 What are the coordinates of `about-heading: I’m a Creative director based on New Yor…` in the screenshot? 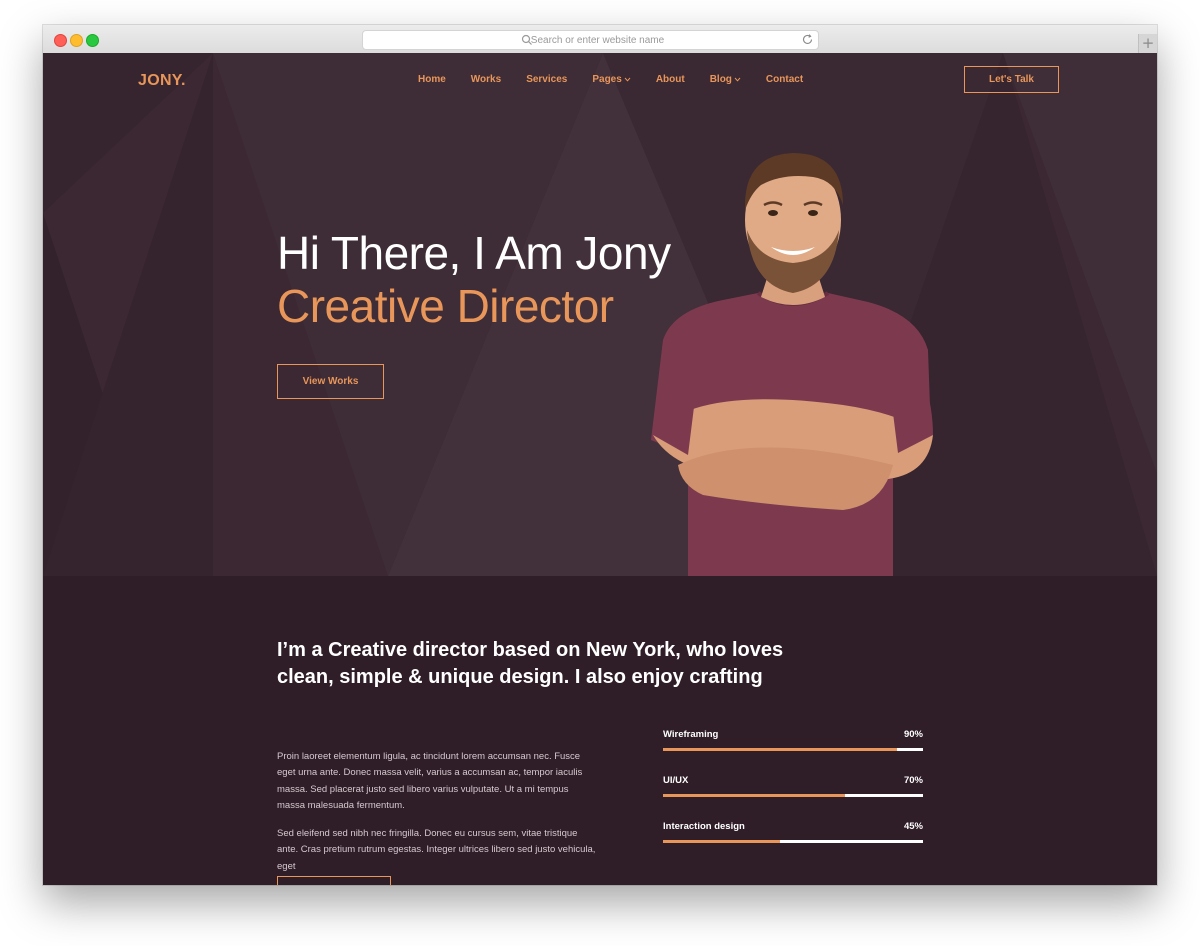 It's located at (530, 663).